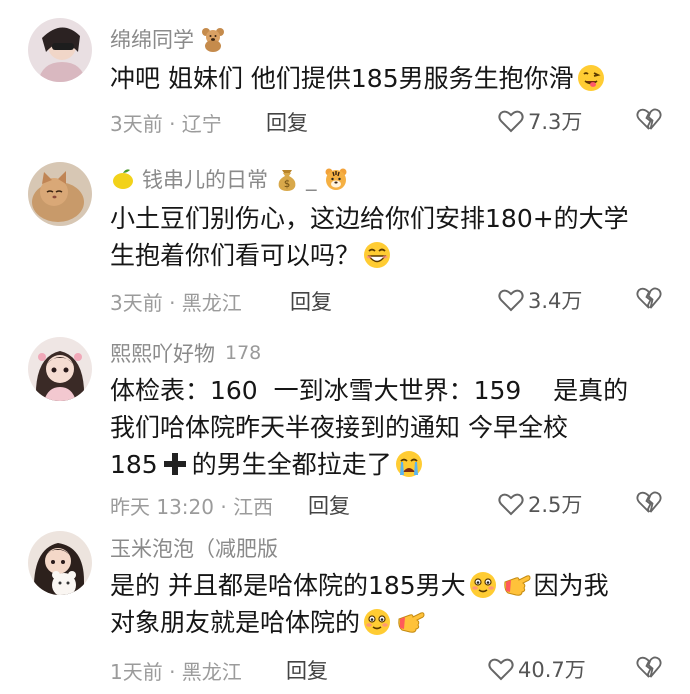  I want to click on comment-text-line: 我们哈体院昨天半夜接到的通知 今早全校, so click(339, 427).